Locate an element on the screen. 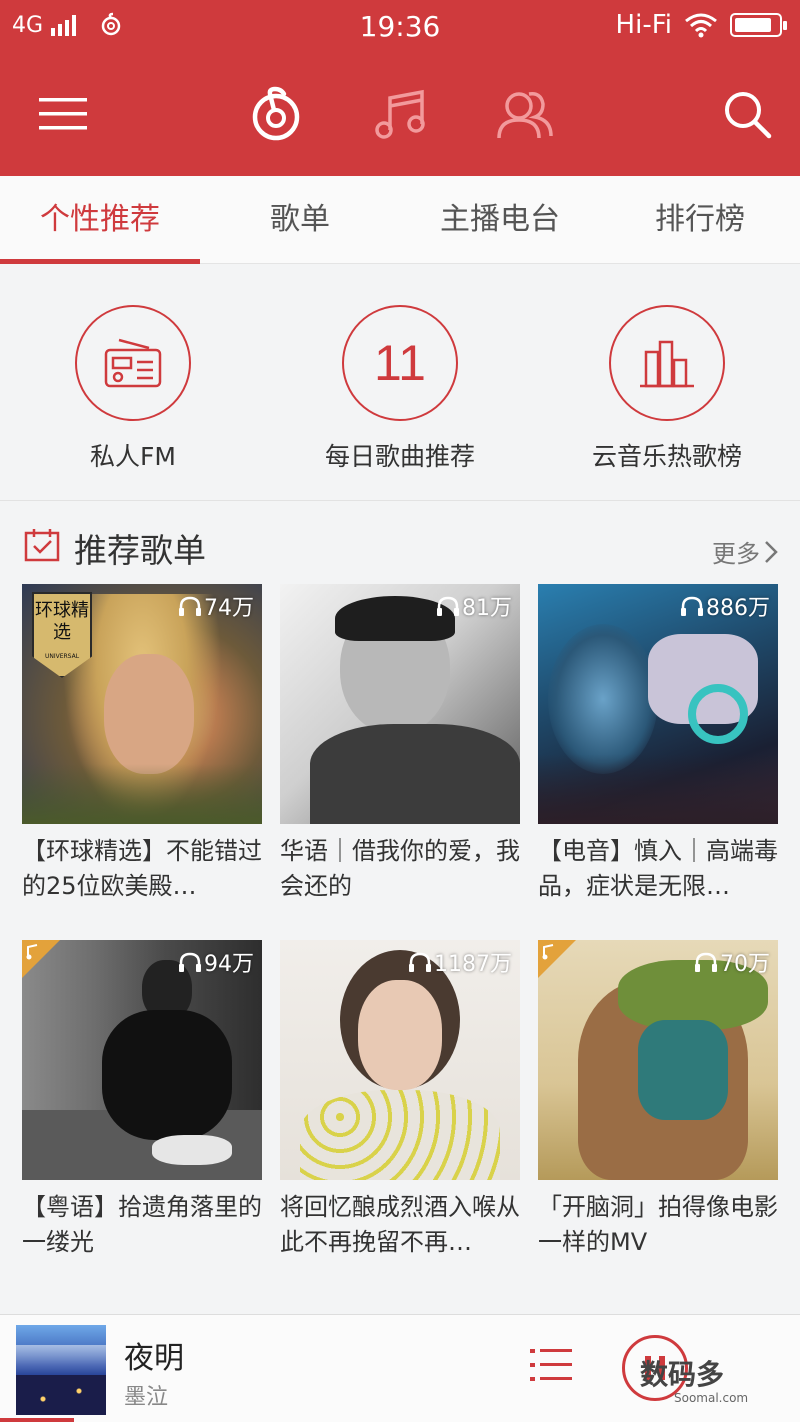 This screenshot has width=800, height=1422. playlist-card: 70万 「开脑洞」拍得像电影一样的MV is located at coordinates (658, 1100).